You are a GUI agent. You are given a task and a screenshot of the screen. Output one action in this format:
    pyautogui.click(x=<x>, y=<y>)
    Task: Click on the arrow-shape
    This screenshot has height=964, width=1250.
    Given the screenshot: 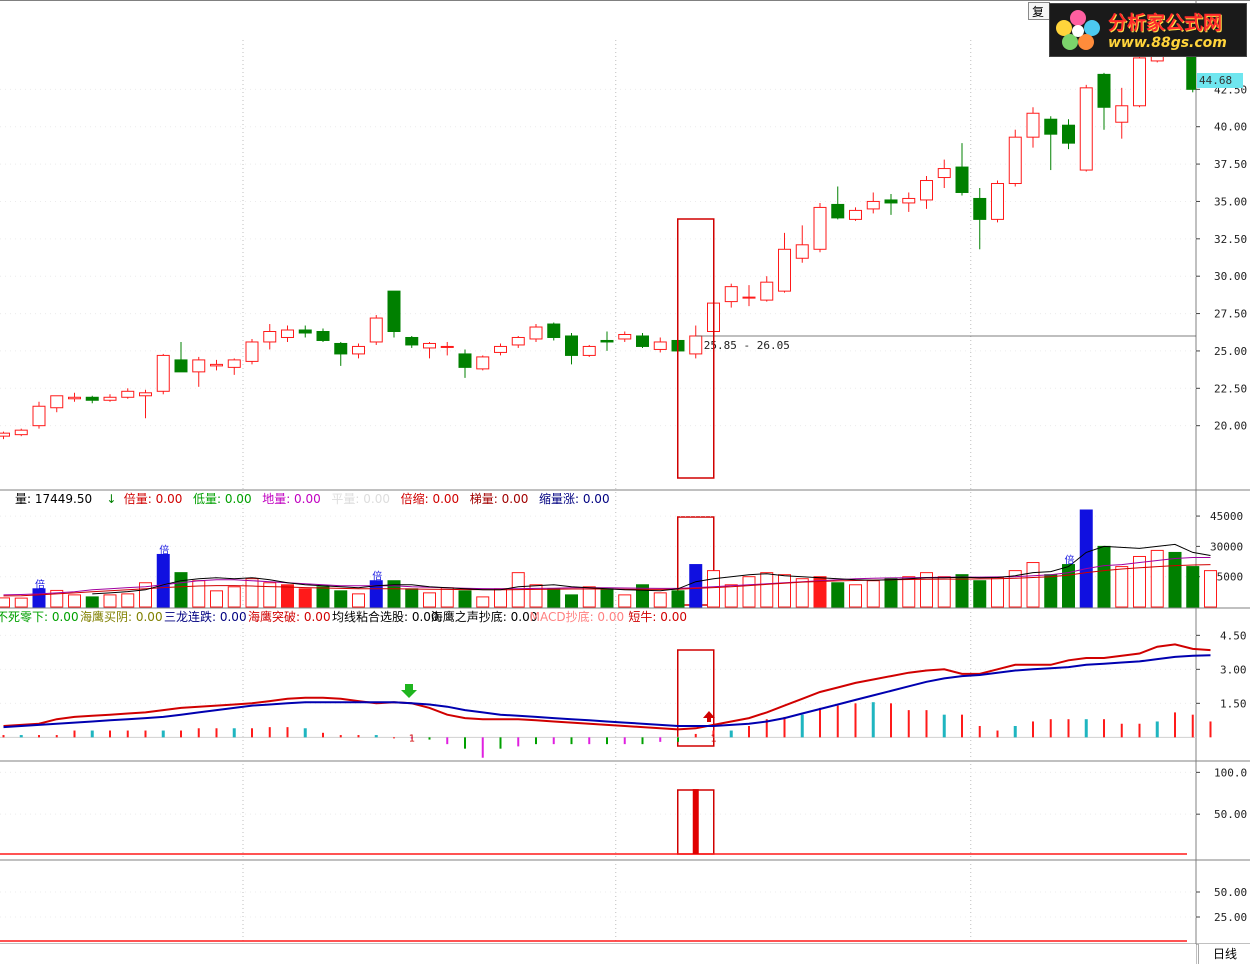 What is the action you would take?
    pyautogui.click(x=409, y=691)
    